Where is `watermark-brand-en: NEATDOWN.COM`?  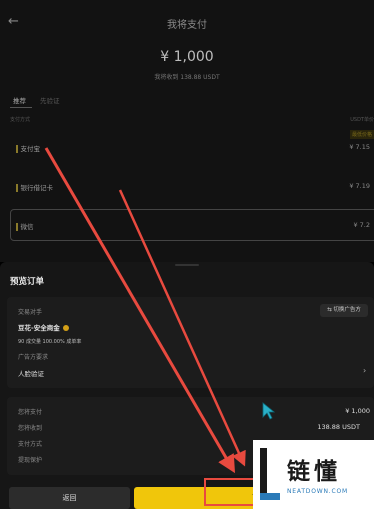
watermark-brand-en: NEATDOWN.COM is located at coordinates (317, 491).